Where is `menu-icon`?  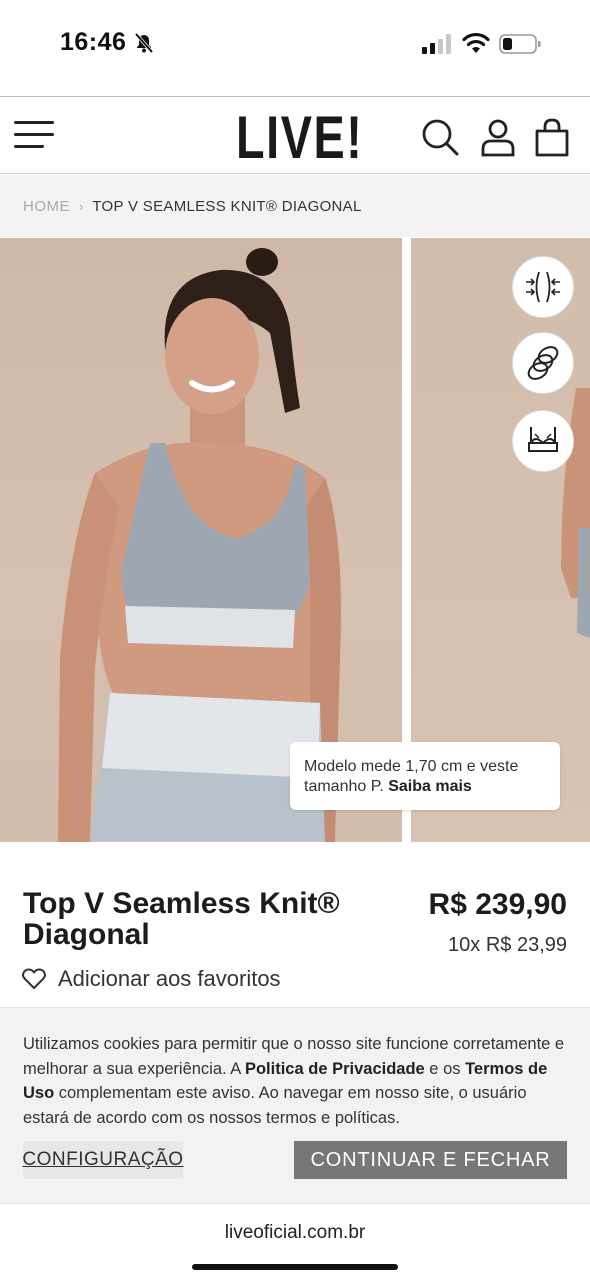
menu-icon is located at coordinates (34, 136).